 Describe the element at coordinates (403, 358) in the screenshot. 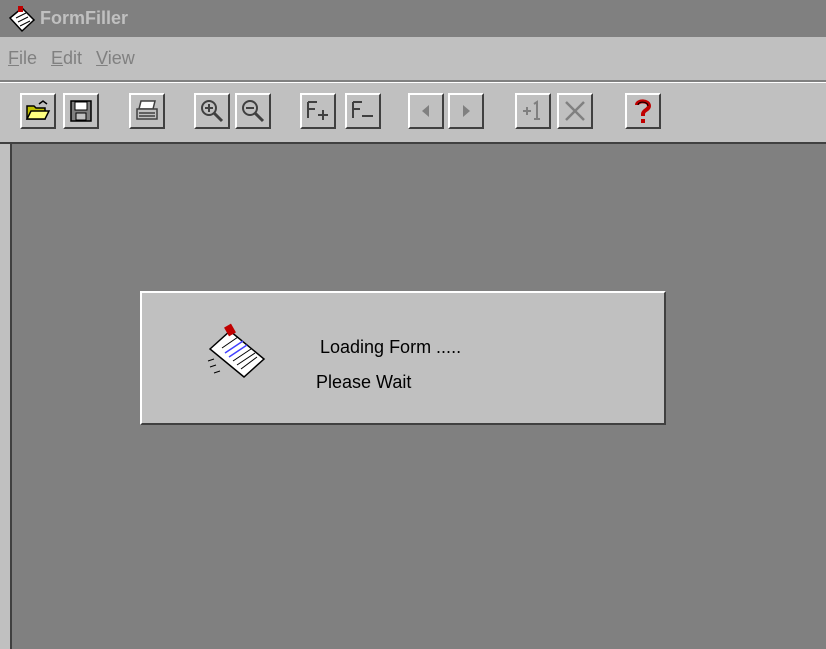

I see `loading-dialog: Loading Form ..... Please Wait` at that location.